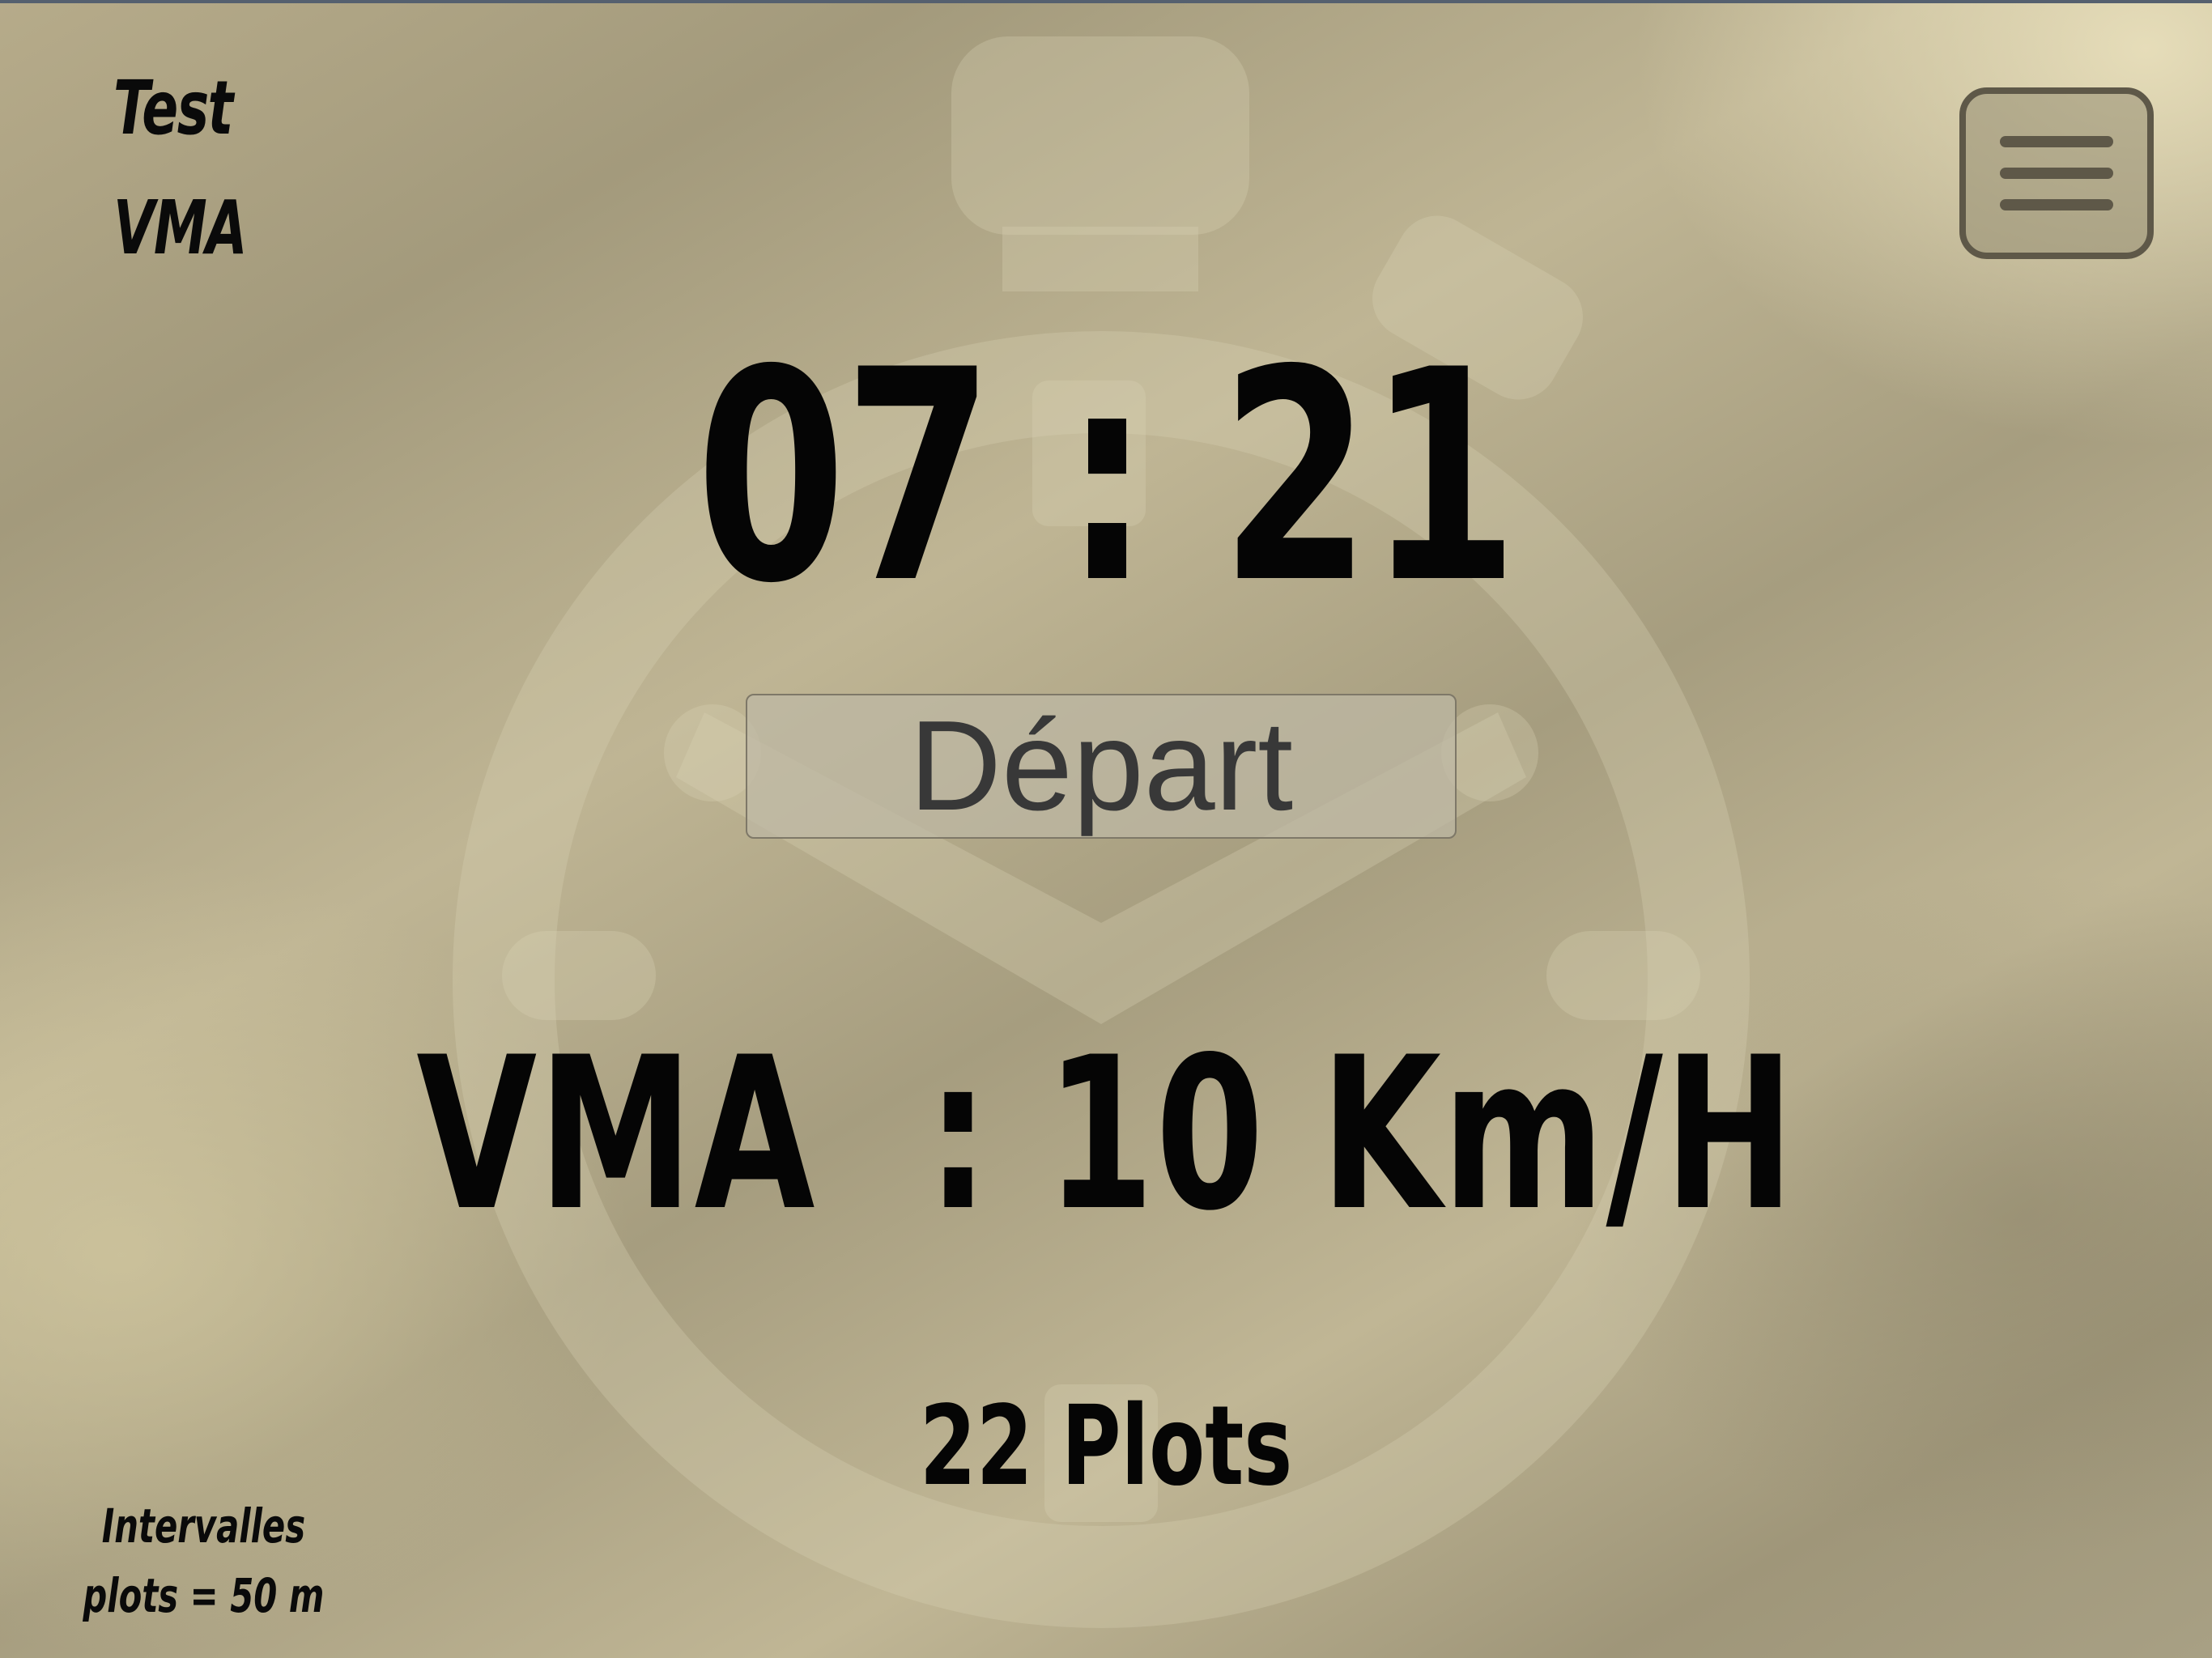 The height and width of the screenshot is (1658, 2212). What do you see at coordinates (173, 108) in the screenshot?
I see `app-title-line-1: Test` at bounding box center [173, 108].